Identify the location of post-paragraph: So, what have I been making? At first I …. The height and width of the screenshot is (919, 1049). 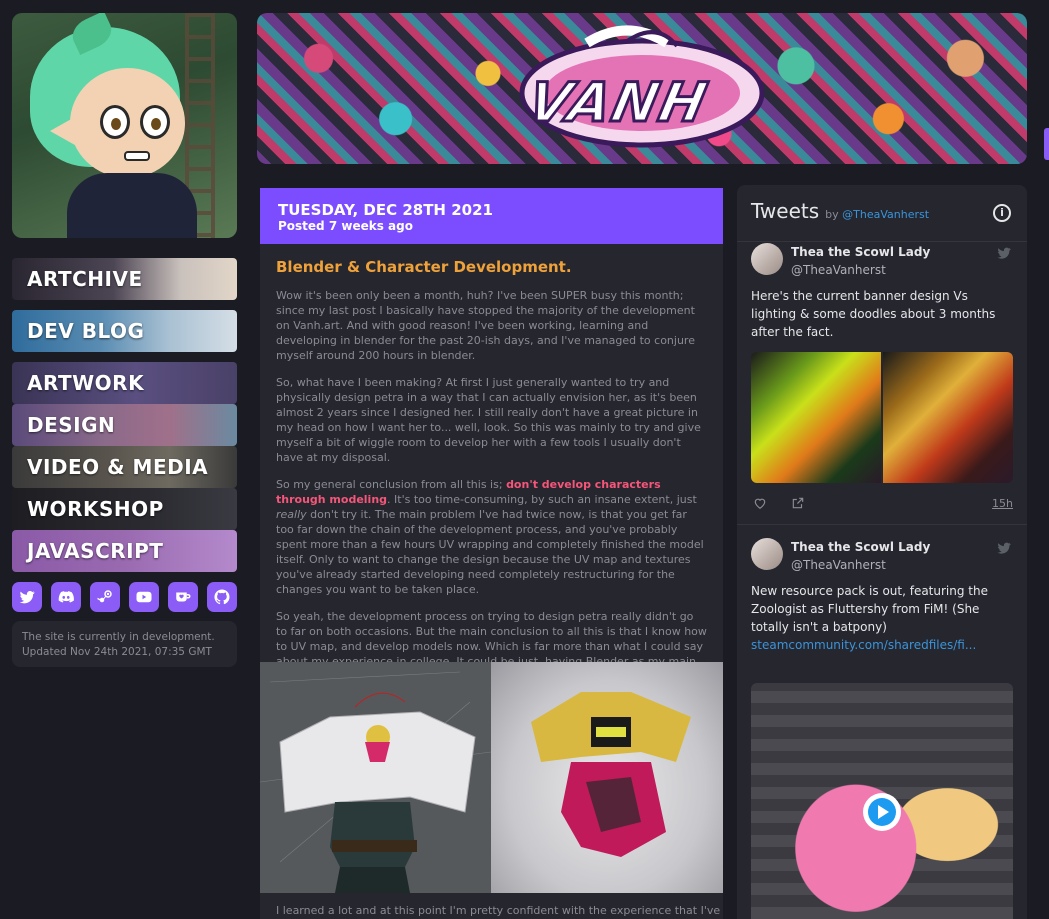
(488, 420).